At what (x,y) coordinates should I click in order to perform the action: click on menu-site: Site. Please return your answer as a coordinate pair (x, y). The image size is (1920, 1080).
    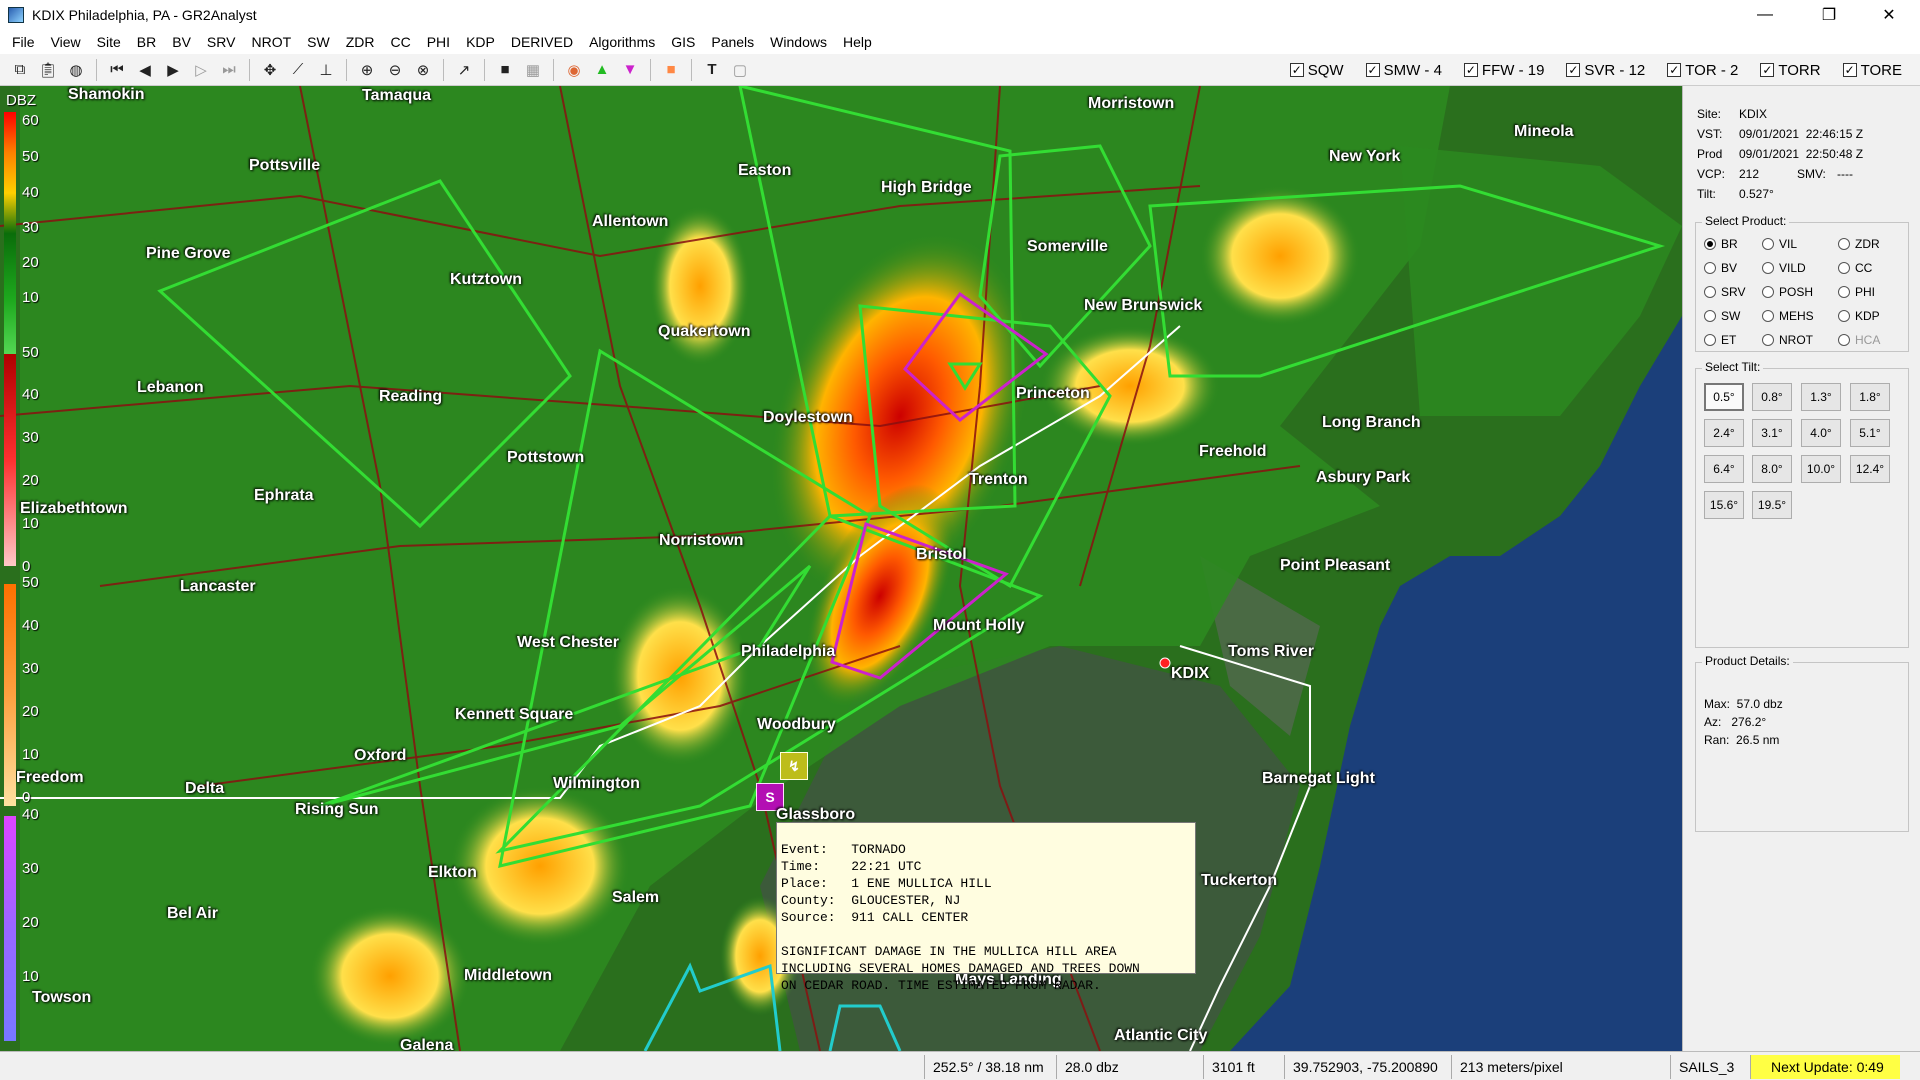
    Looking at the image, I should click on (109, 42).